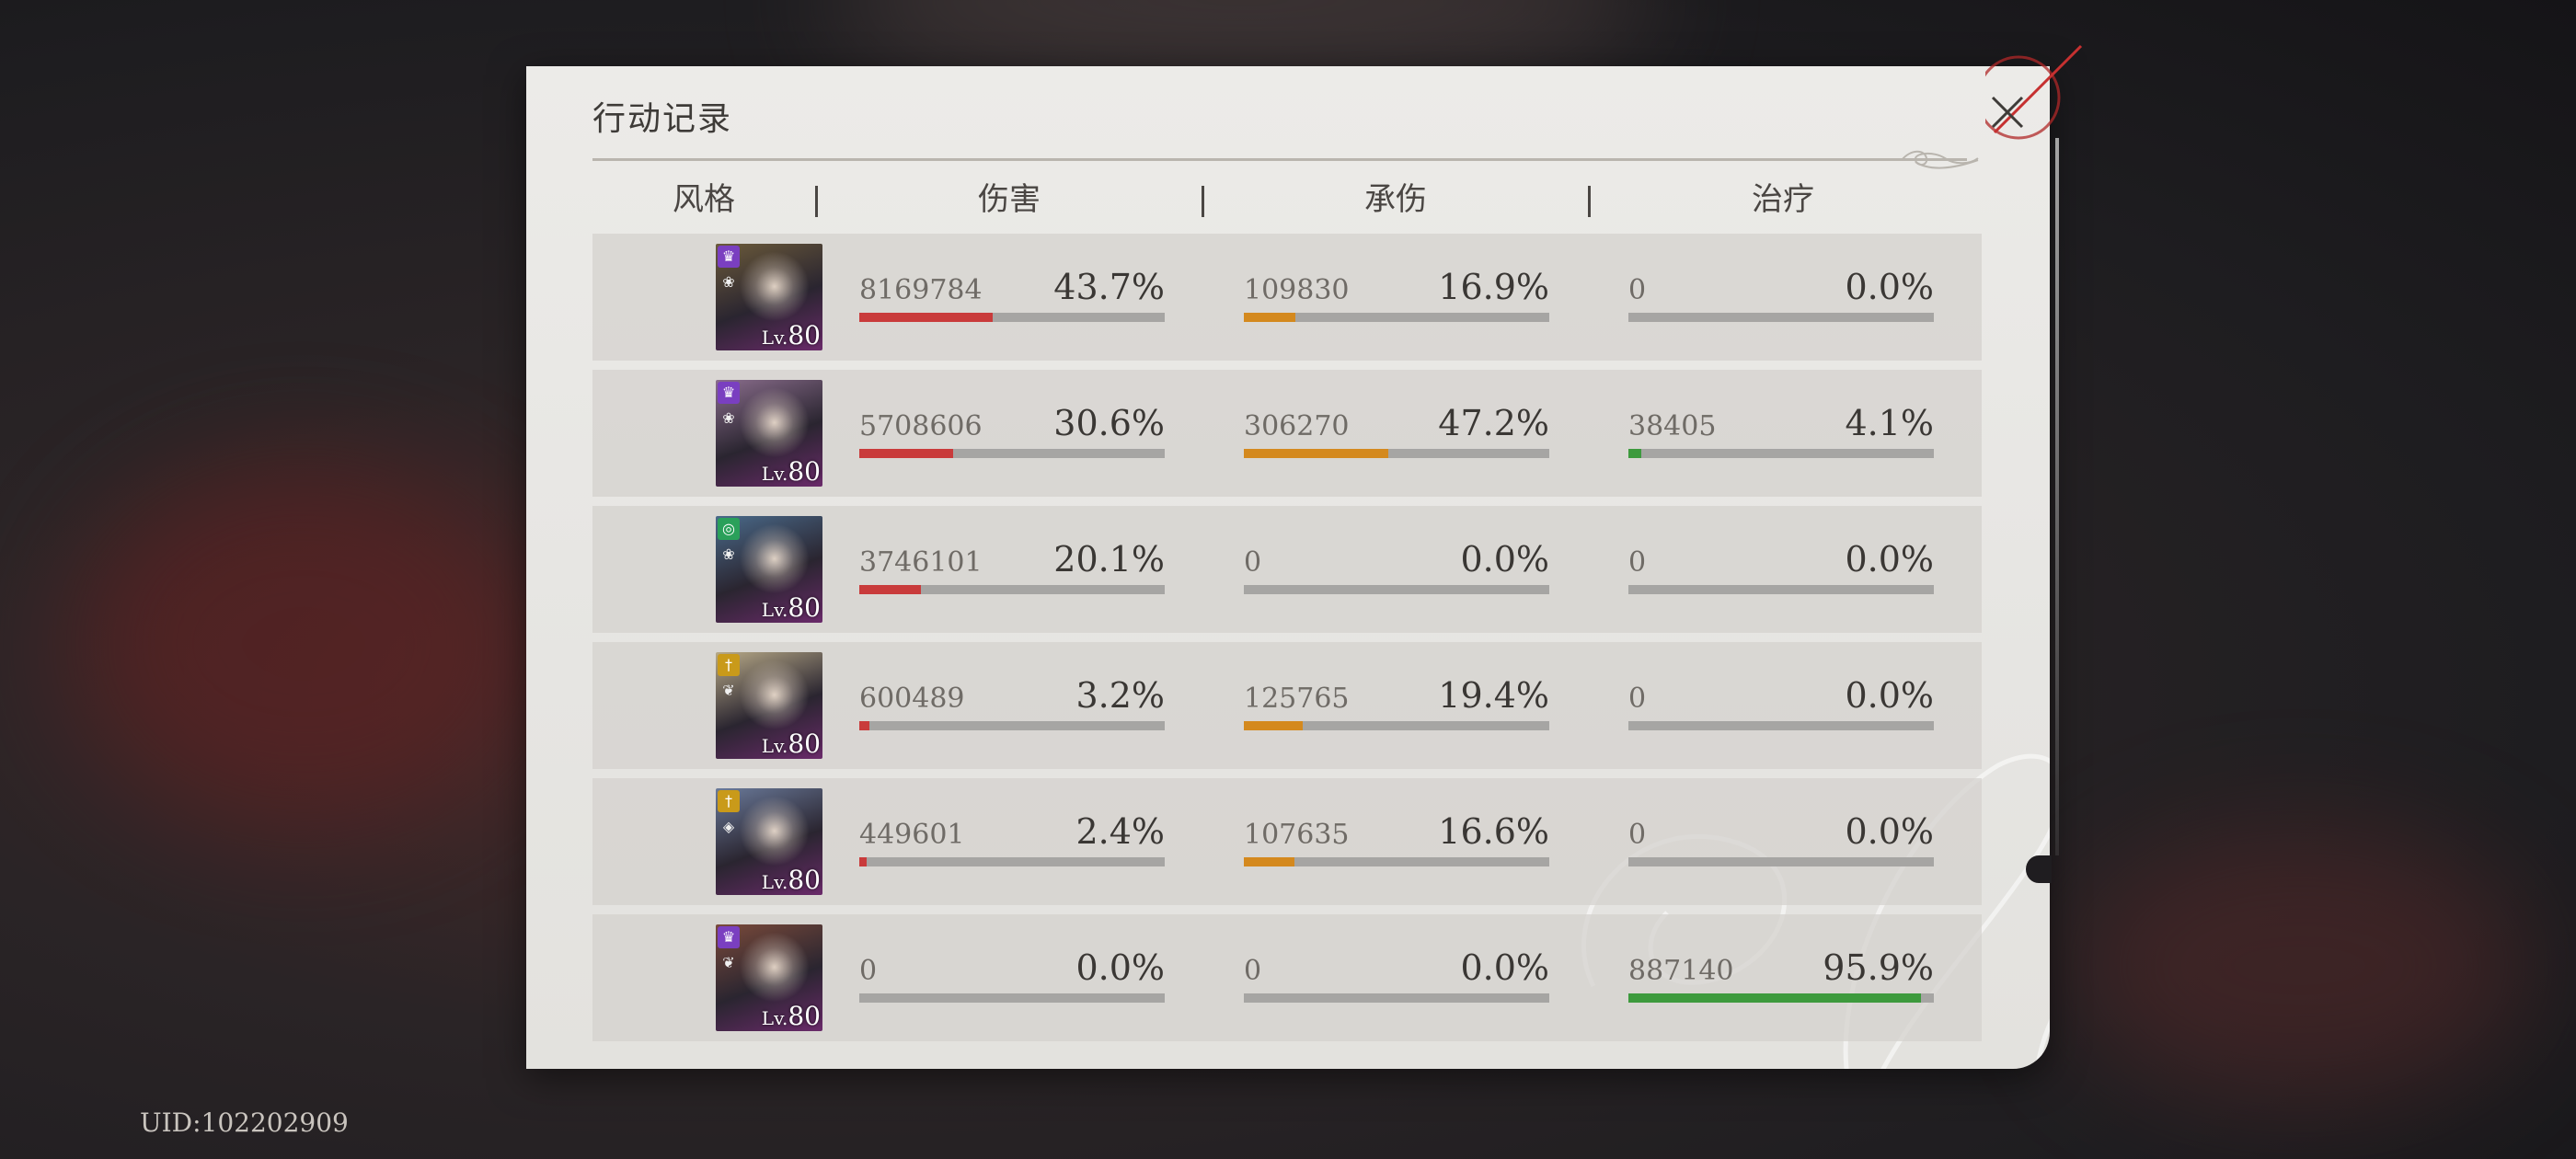  Describe the element at coordinates (1493, 695) in the screenshot. I see `damage-taken-percent: 19.4%` at that location.